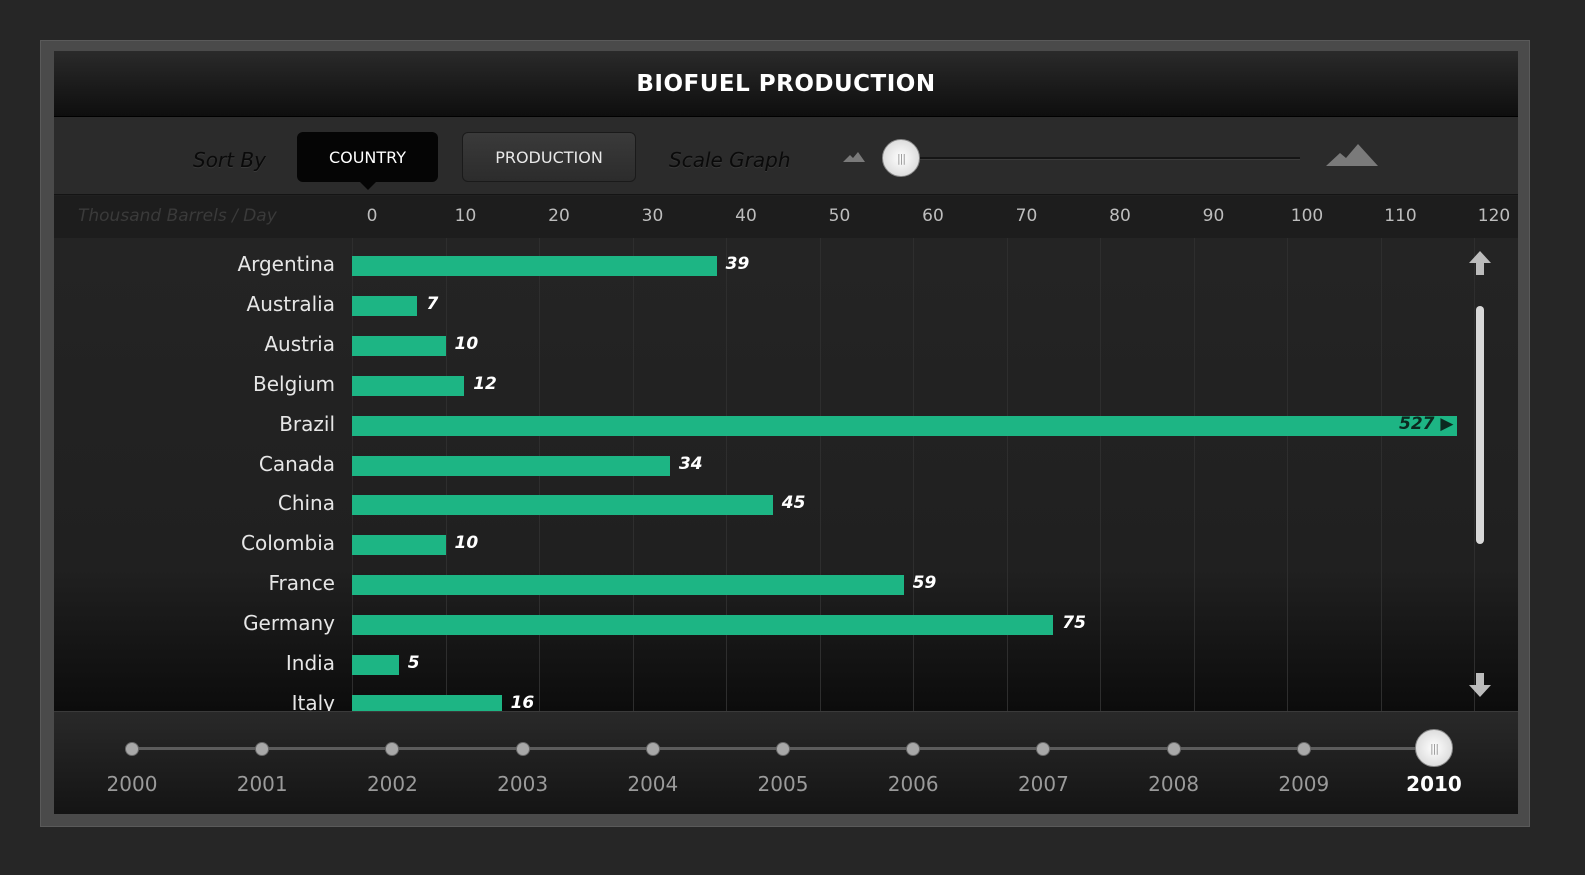 The image size is (1585, 875). I want to click on category-label: Colombia, so click(288, 543).